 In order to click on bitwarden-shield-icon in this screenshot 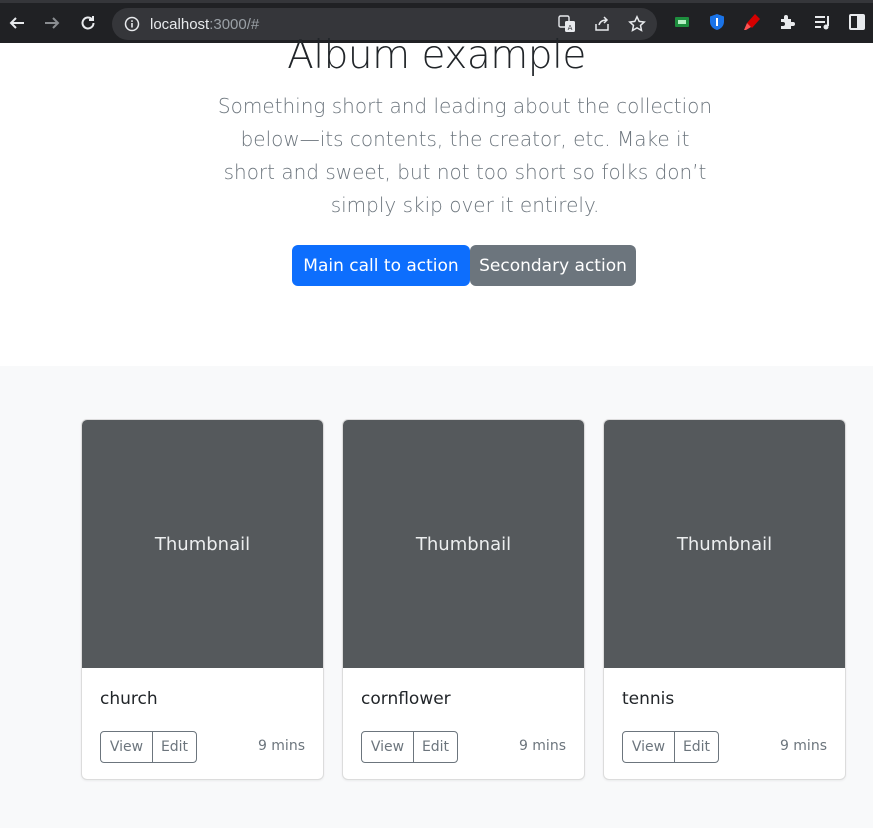, I will do `click(717, 22)`.